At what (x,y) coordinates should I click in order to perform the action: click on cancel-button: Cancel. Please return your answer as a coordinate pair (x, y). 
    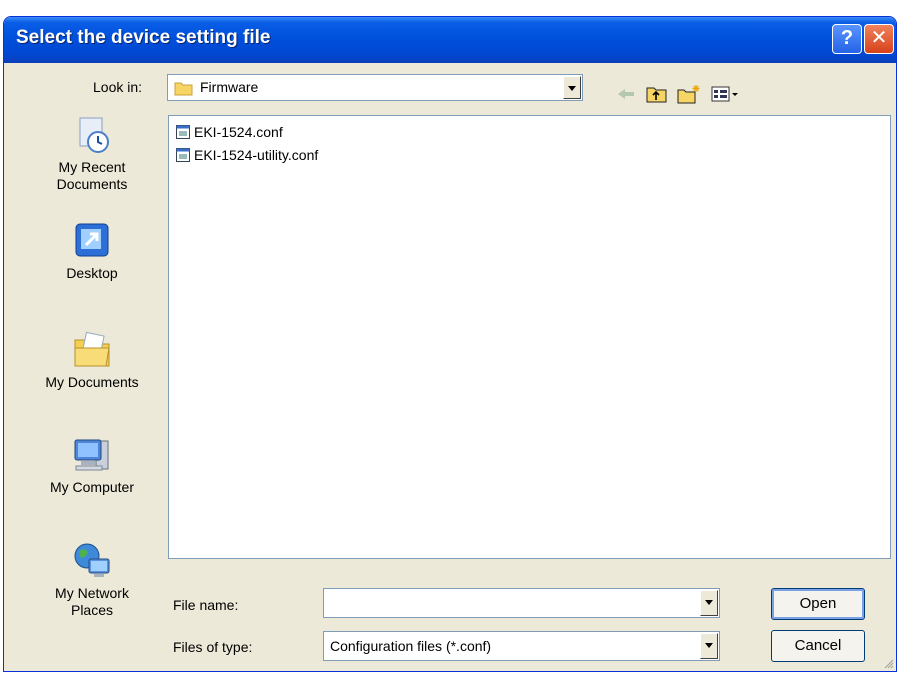
    Looking at the image, I should click on (818, 646).